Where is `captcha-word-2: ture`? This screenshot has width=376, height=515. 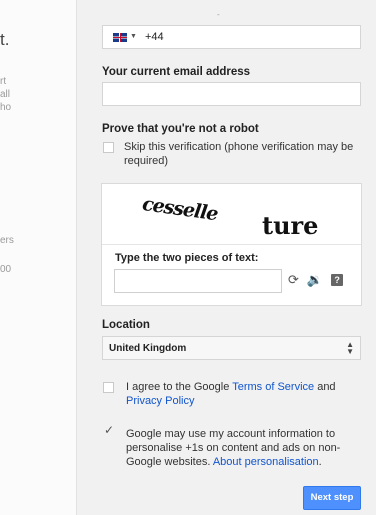 captcha-word-2: ture is located at coordinates (290, 225).